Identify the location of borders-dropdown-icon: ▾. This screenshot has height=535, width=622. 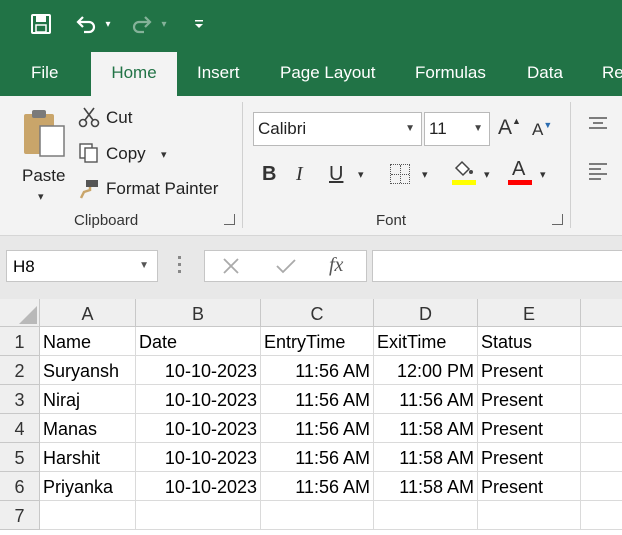
(425, 174).